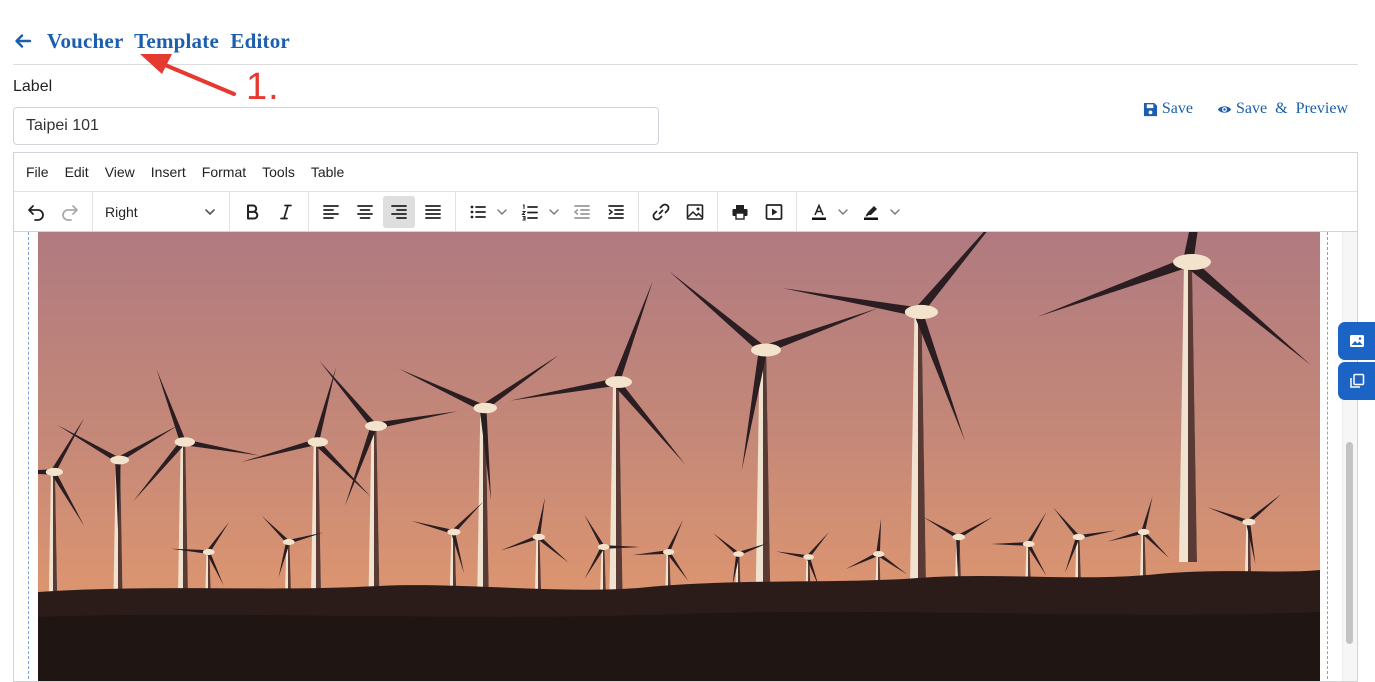 This screenshot has width=1375, height=682. I want to click on menu-insert: Insert, so click(168, 172).